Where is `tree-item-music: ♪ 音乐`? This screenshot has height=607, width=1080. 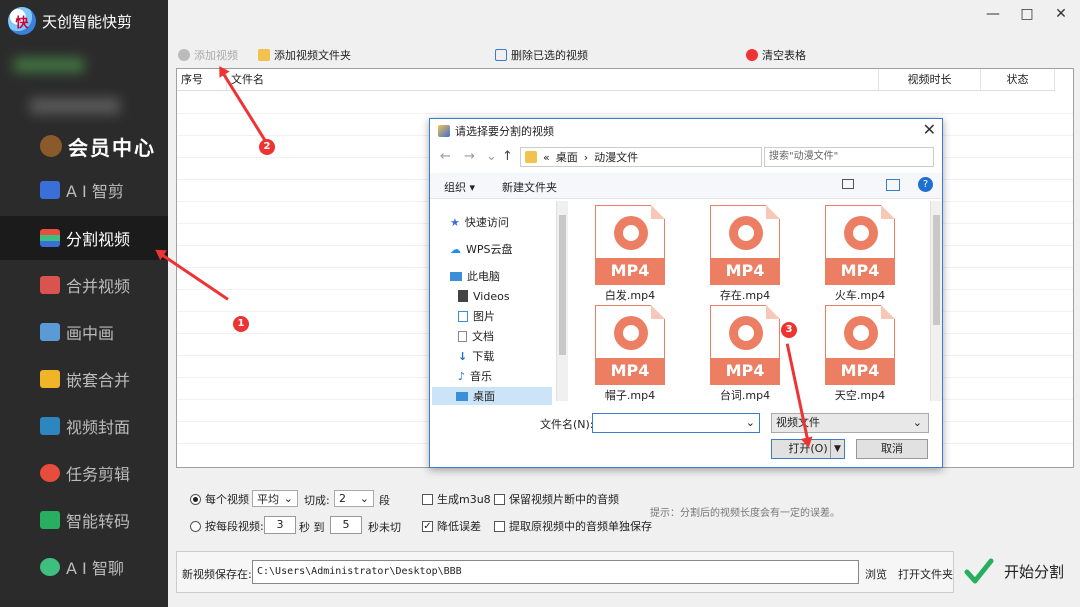
tree-item-music: ♪ 音乐 is located at coordinates (475, 376).